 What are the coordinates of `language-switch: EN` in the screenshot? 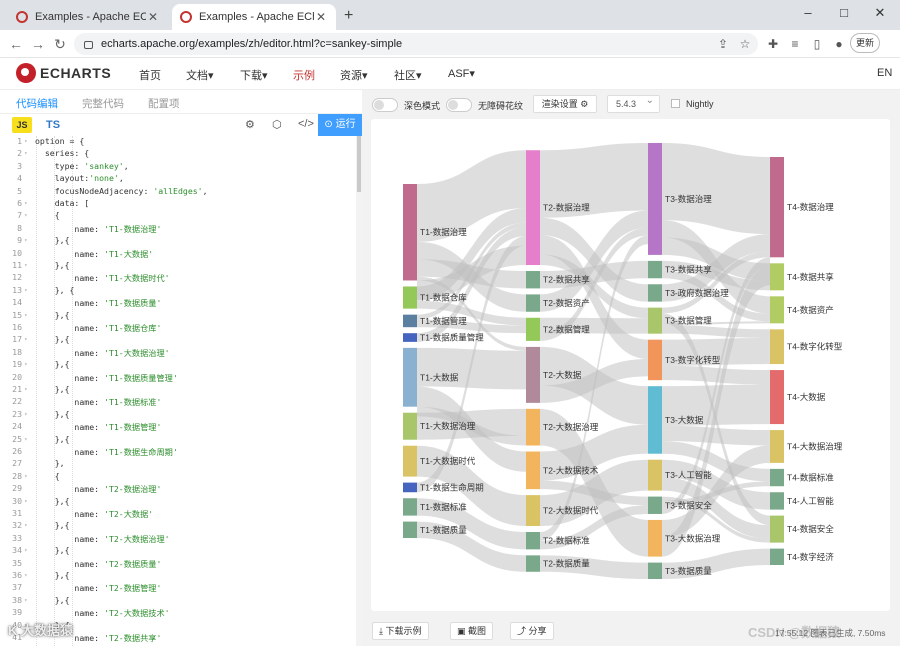 It's located at (884, 73).